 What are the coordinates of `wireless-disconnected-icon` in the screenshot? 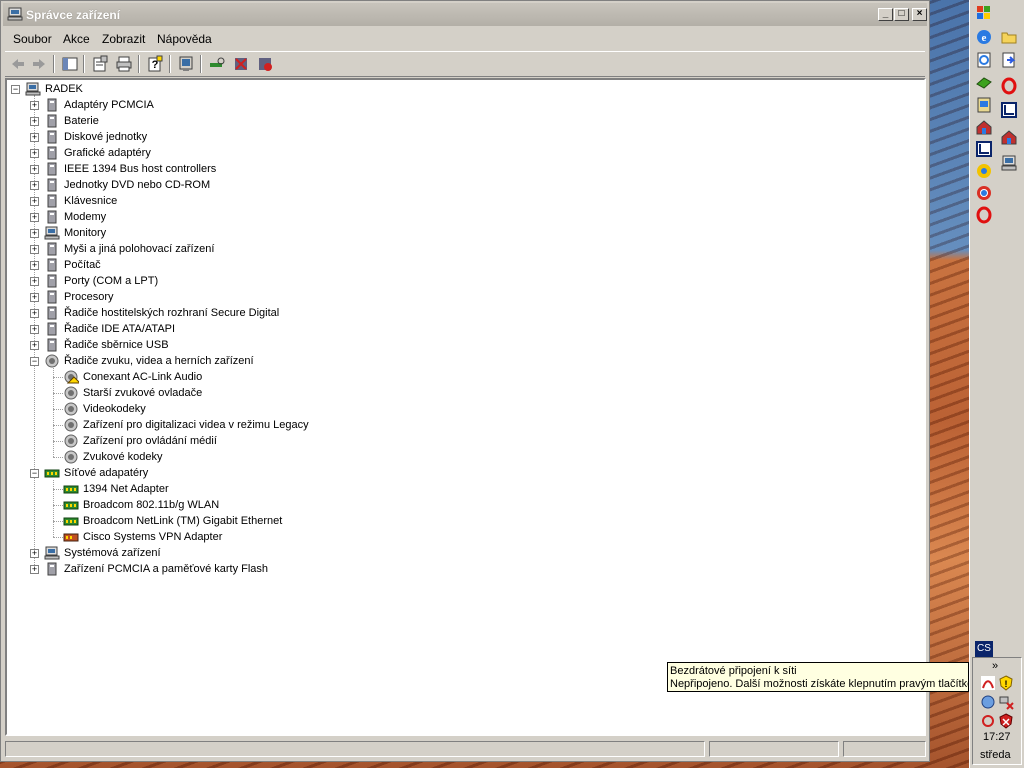 It's located at (1006, 702).